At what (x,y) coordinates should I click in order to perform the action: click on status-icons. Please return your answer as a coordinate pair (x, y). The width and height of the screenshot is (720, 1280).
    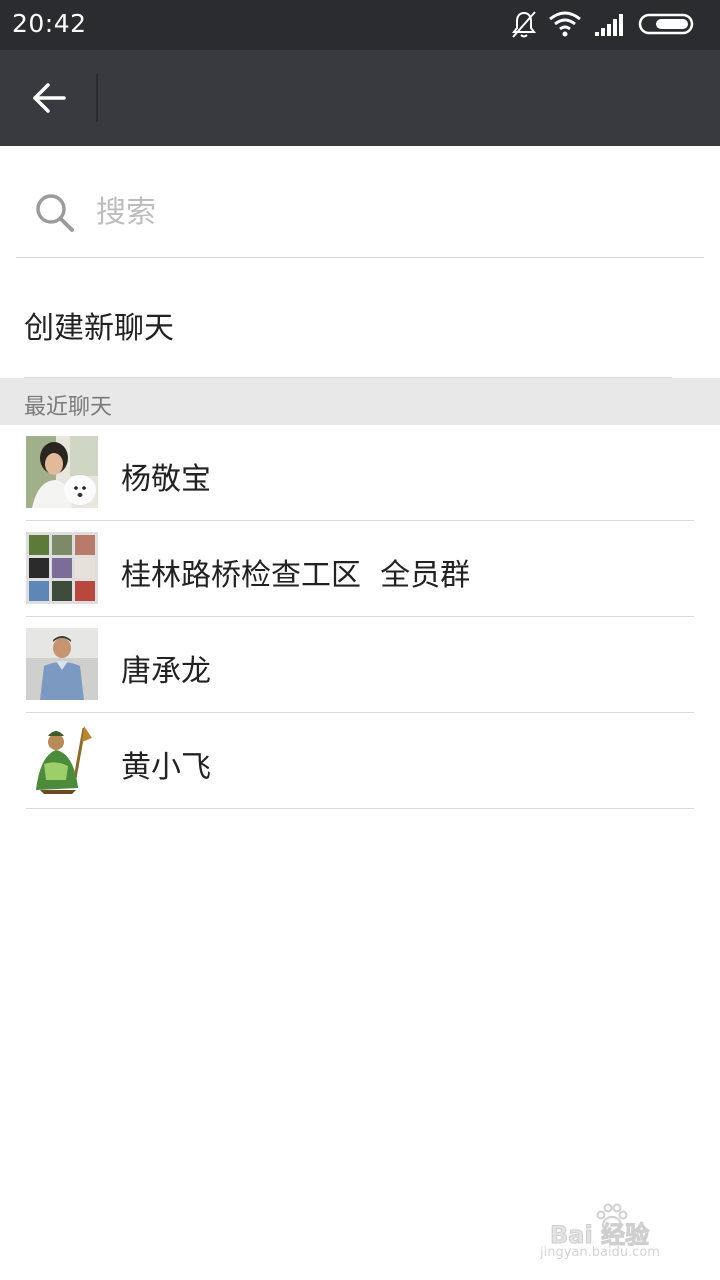
    Looking at the image, I should click on (610, 25).